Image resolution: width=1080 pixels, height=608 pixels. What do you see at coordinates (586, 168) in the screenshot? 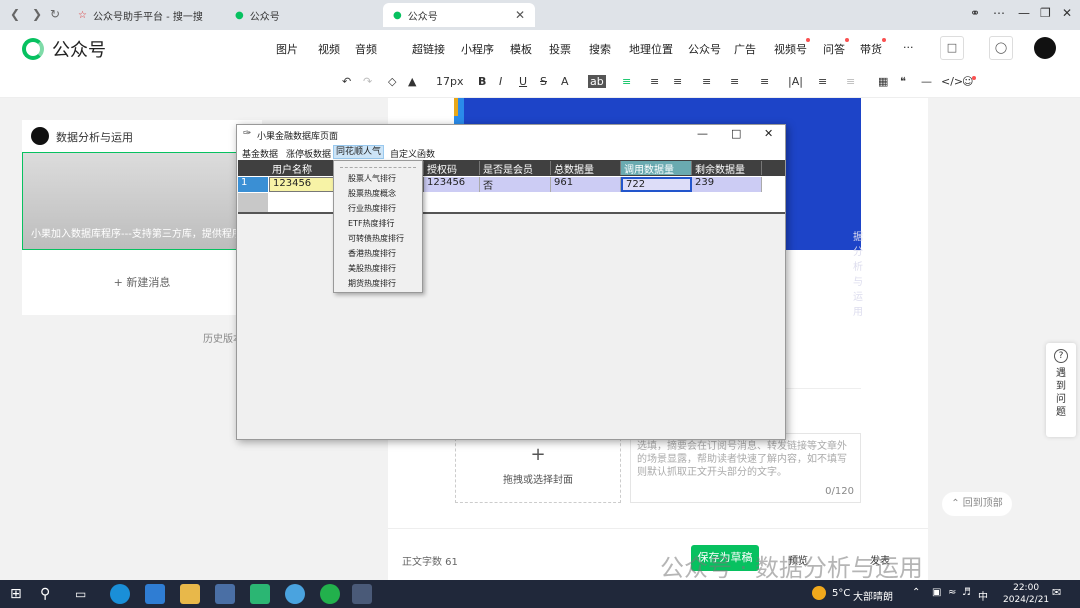
I see `column-header: 总数据量` at bounding box center [586, 168].